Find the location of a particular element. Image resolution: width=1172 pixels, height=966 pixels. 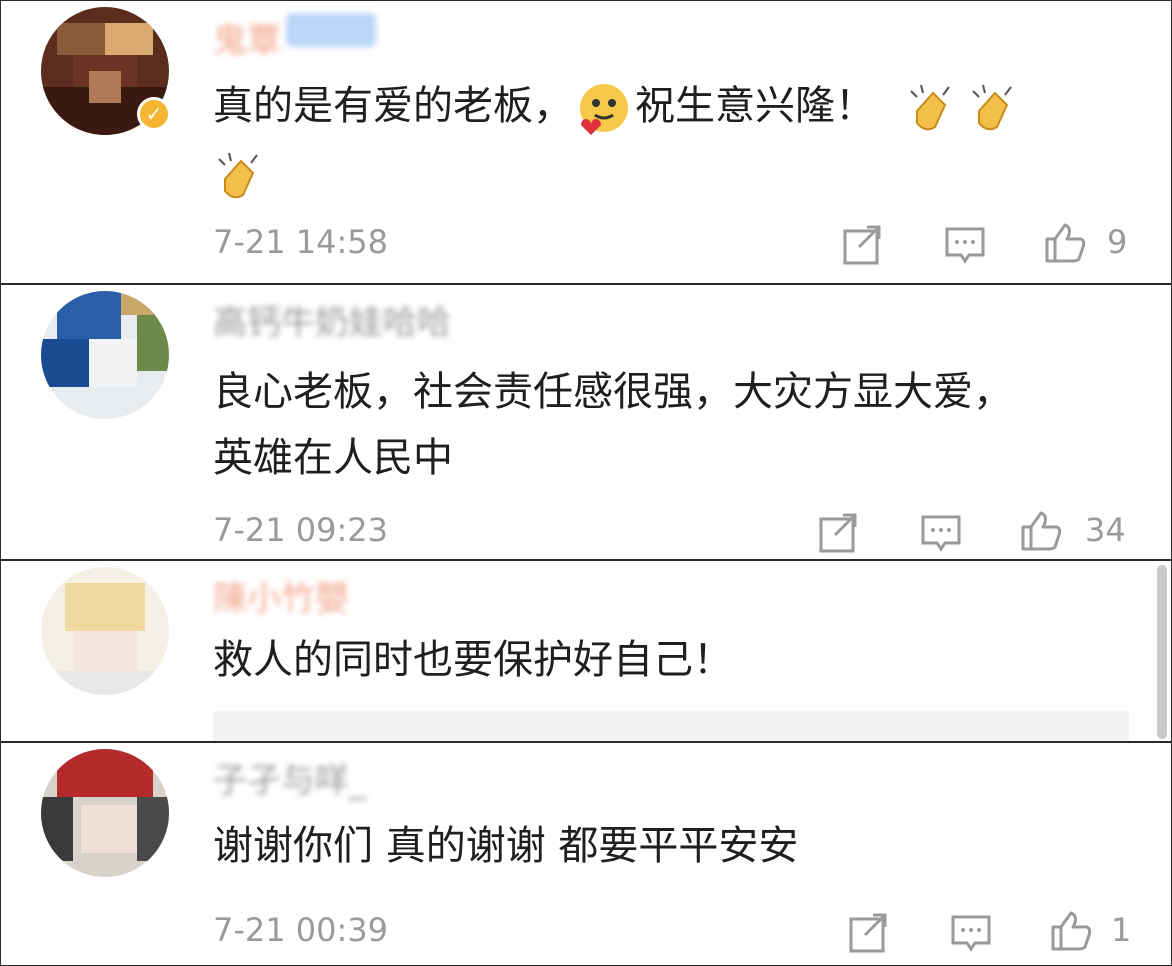

comment-text: 真的是有爱的老板， 祝生意兴隆！ is located at coordinates (619, 106).